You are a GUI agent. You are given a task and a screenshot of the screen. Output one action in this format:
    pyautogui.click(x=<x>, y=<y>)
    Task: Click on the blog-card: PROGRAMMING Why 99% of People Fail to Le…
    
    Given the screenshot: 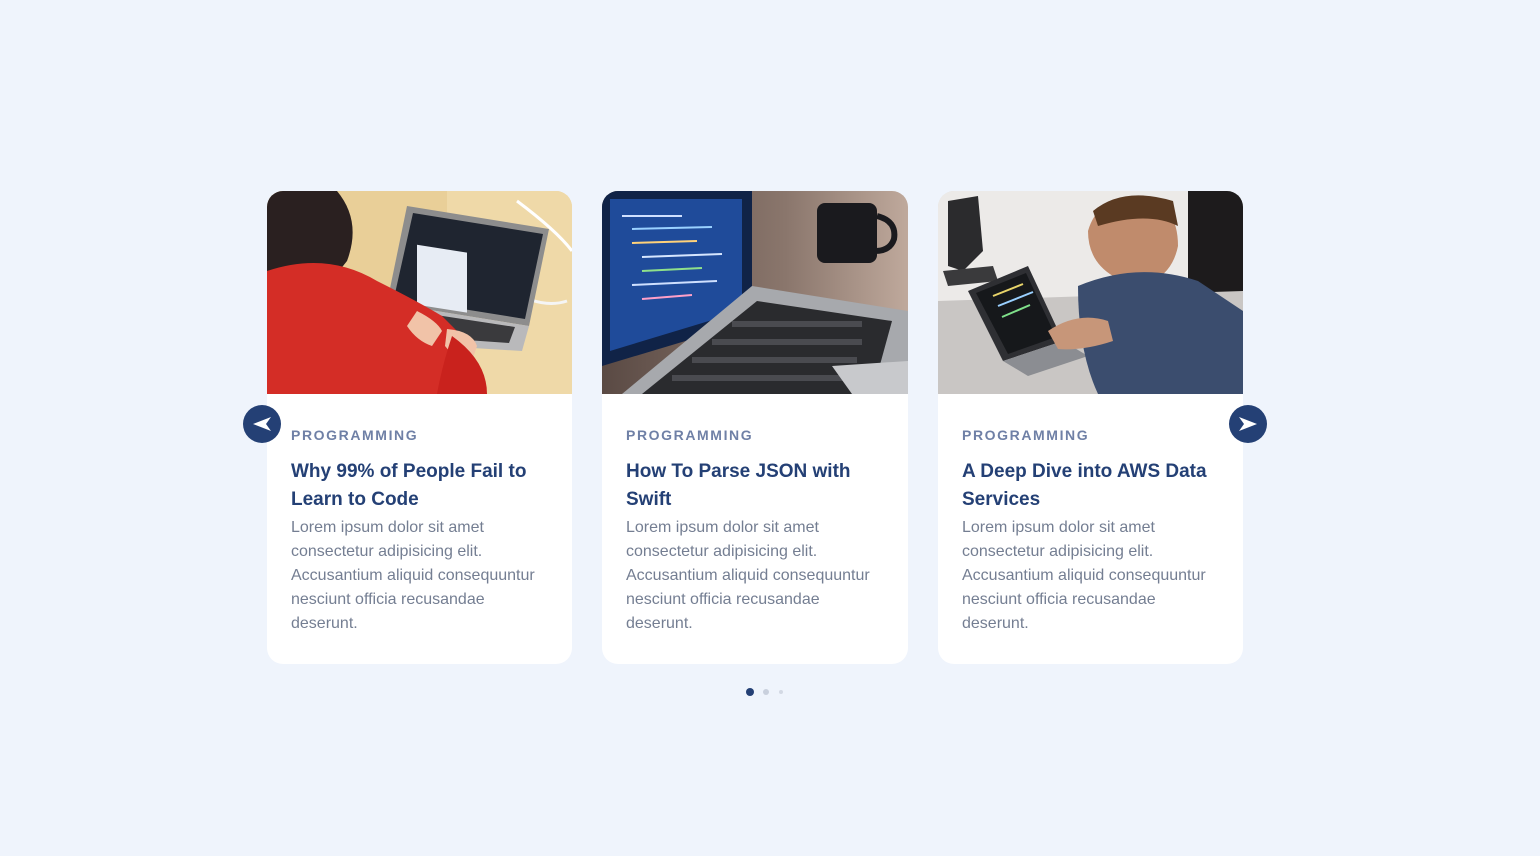 What is the action you would take?
    pyautogui.click(x=419, y=427)
    